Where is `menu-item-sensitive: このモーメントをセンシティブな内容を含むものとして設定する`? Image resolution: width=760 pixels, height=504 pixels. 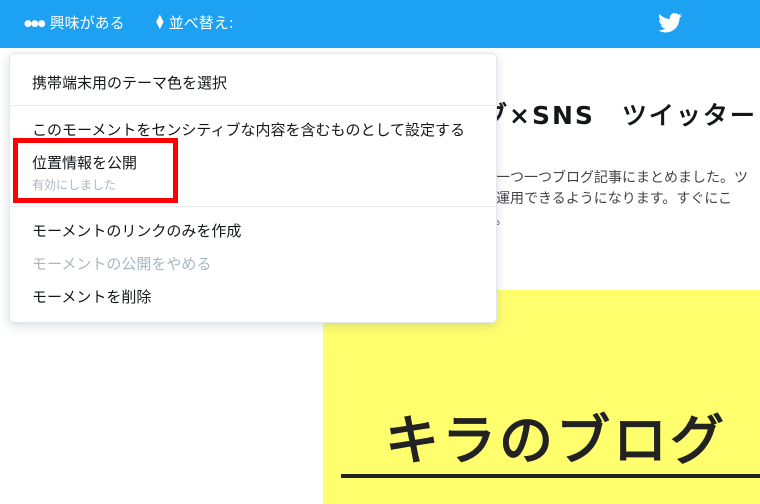
menu-item-sensitive: このモーメントをセンシティブな内容を含むものとして設定する is located at coordinates (248, 129).